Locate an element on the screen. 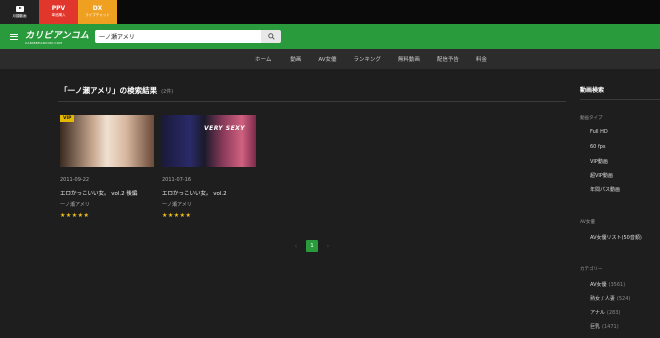  search-icon is located at coordinates (271, 36).